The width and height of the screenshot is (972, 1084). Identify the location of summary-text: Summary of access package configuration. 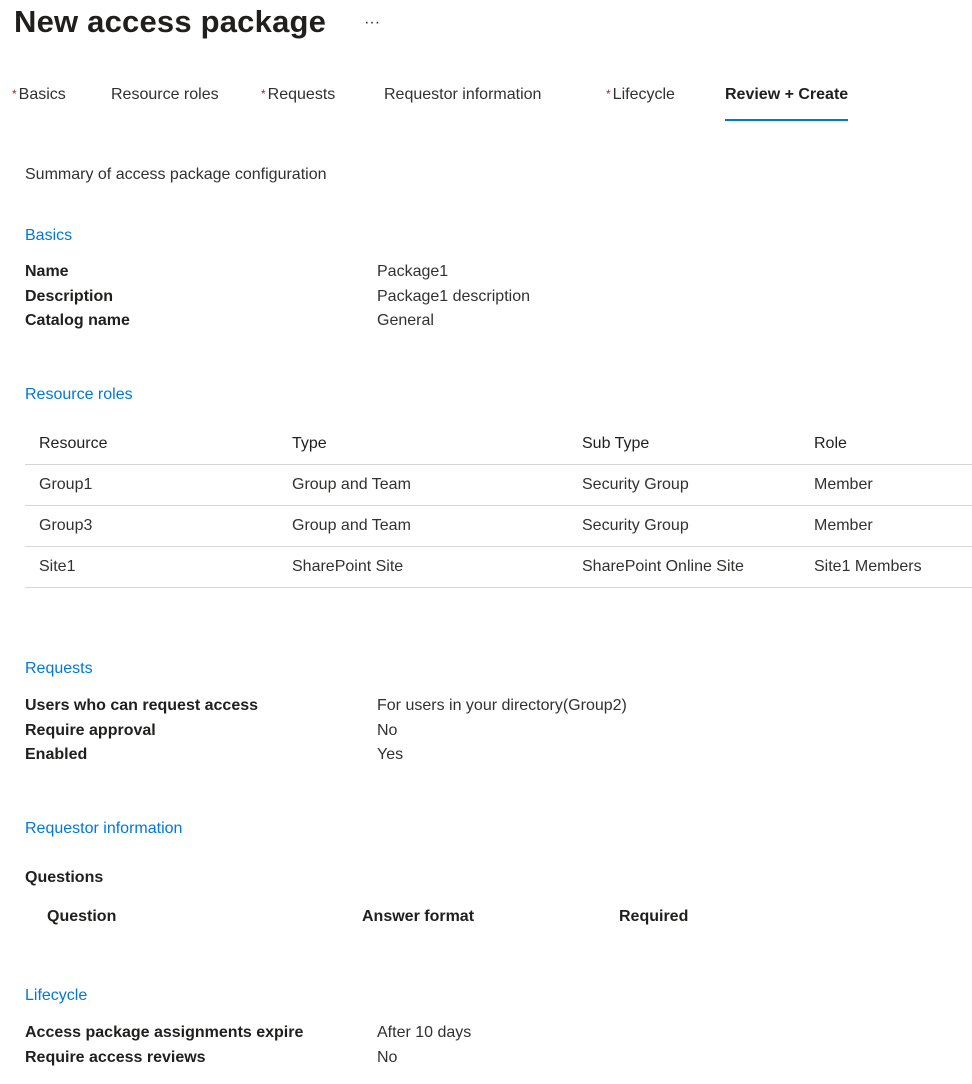
(176, 174).